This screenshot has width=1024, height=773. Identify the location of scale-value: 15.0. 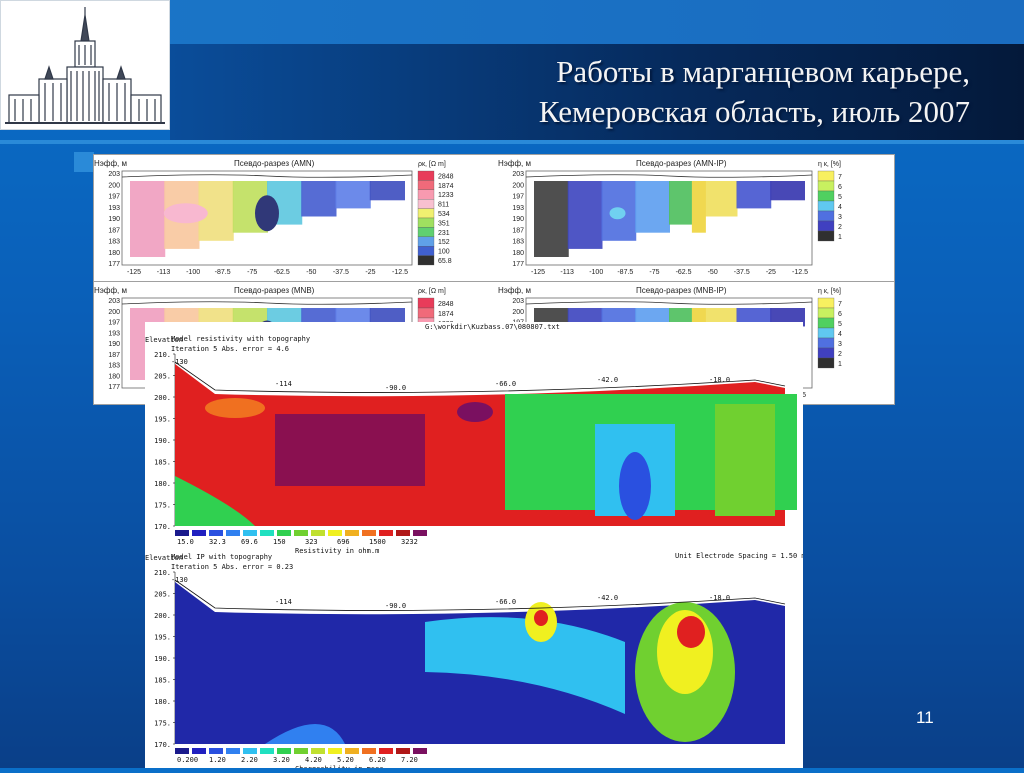
(185, 542).